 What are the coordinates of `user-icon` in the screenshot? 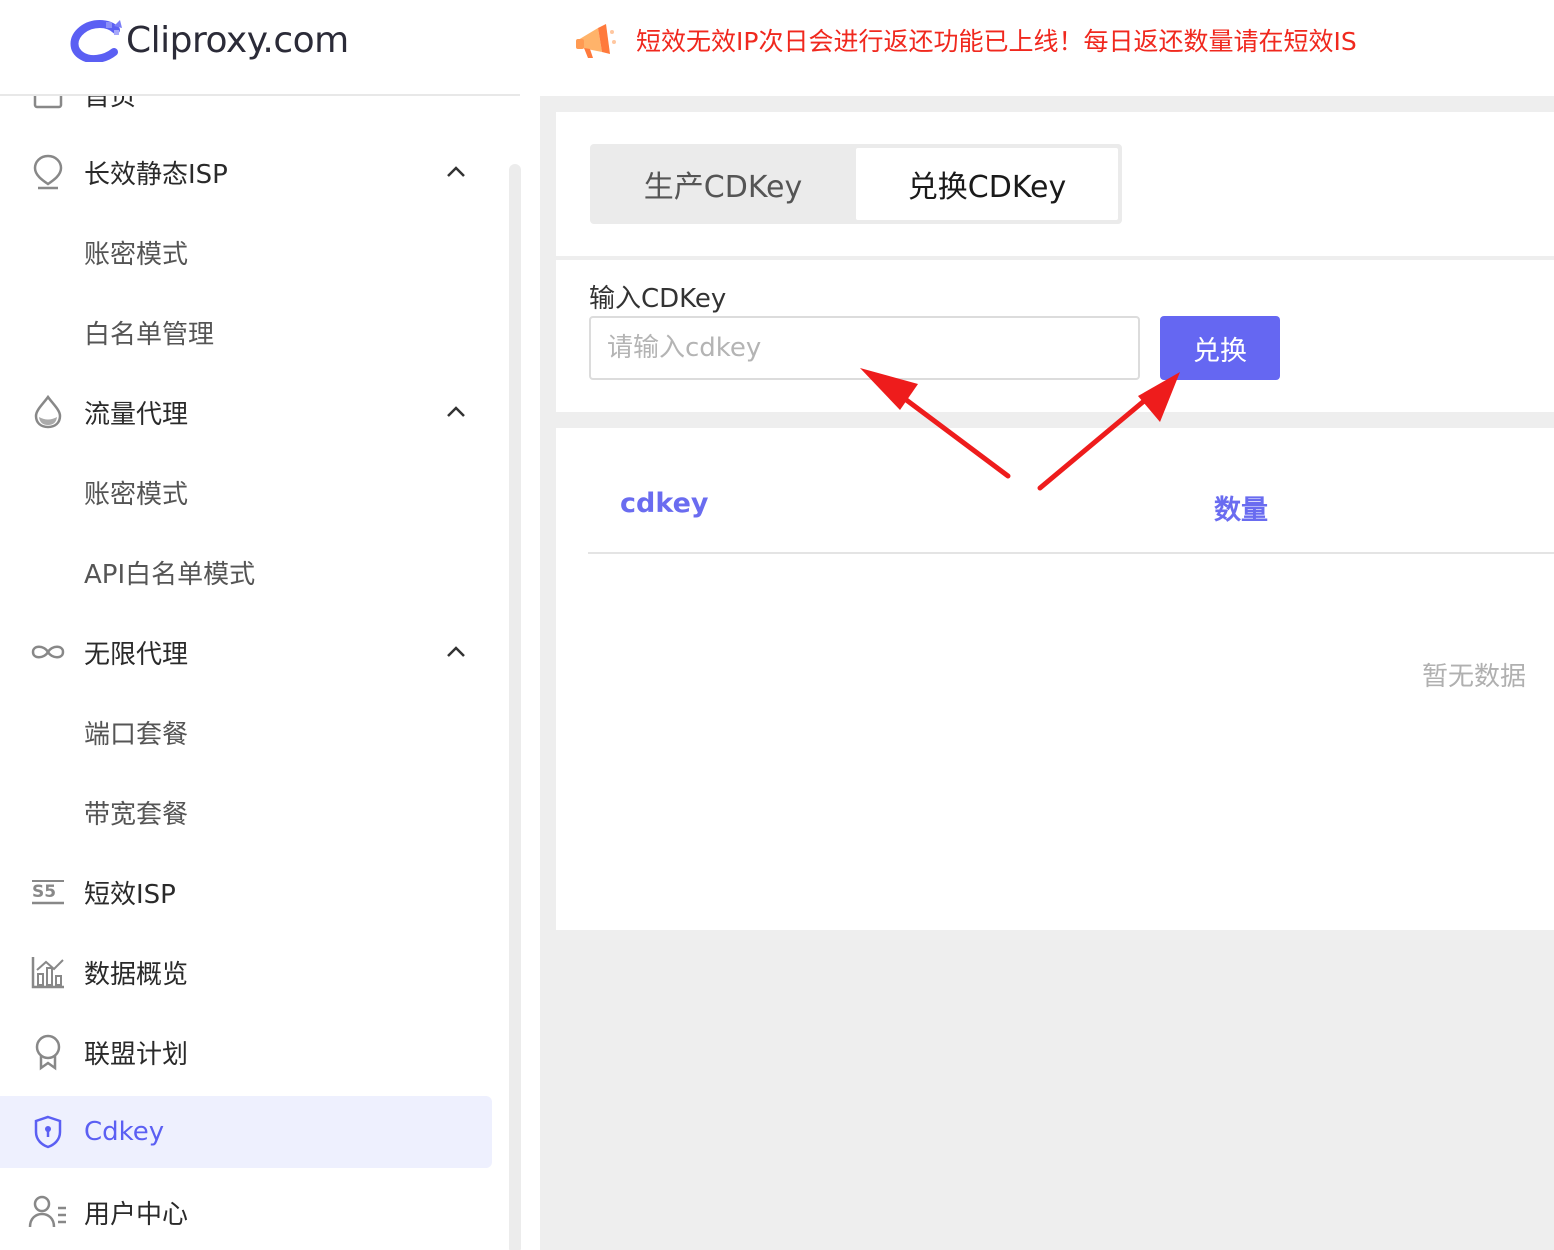 It's located at (48, 1212).